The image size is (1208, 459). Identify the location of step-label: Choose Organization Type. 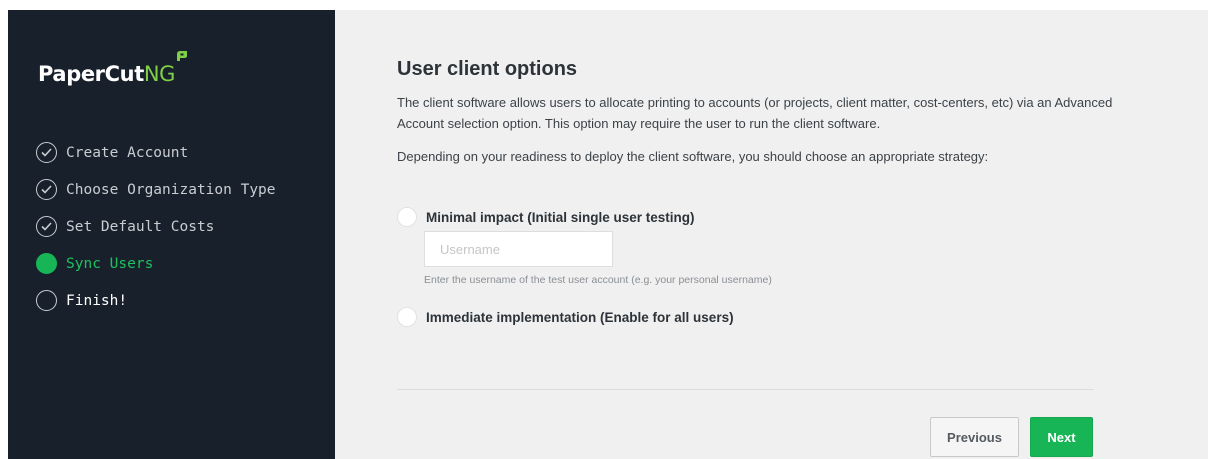
(171, 189).